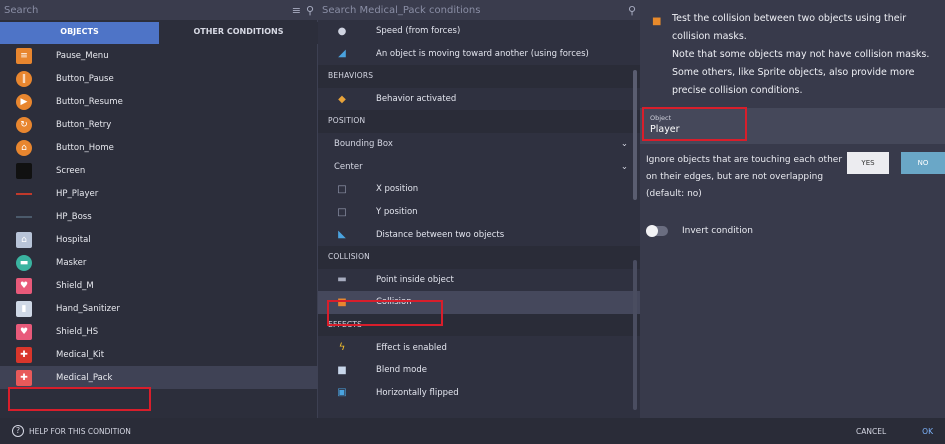 The height and width of the screenshot is (444, 945). I want to click on object-item-label: Masker, so click(71, 262).